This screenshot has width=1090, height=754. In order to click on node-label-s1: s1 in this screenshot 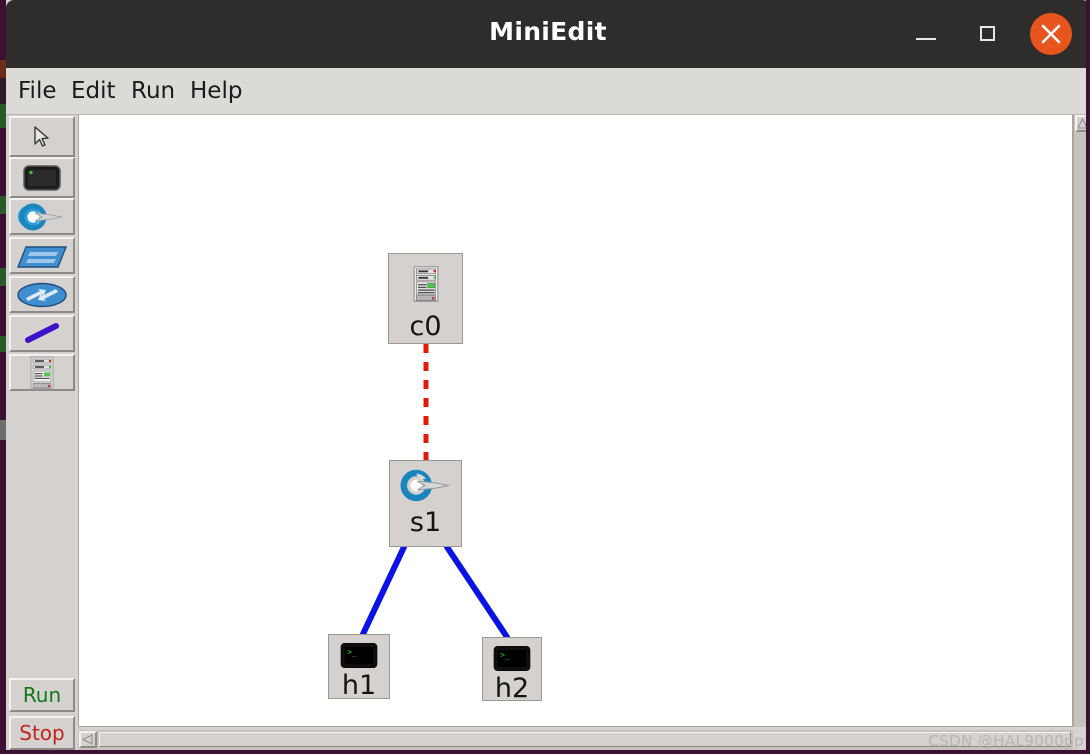, I will do `click(425, 522)`.